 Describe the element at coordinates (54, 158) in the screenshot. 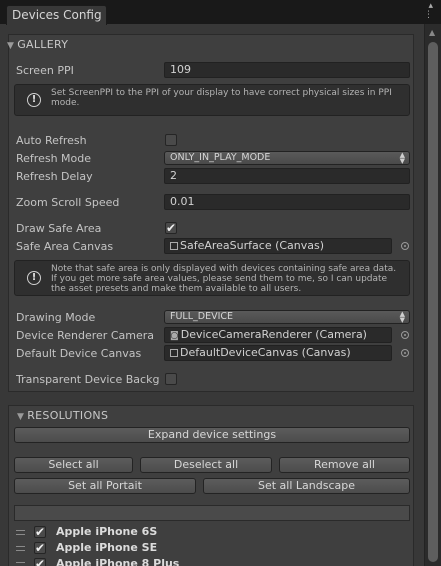

I see `refresh-mode-label: Refresh Mode` at that location.